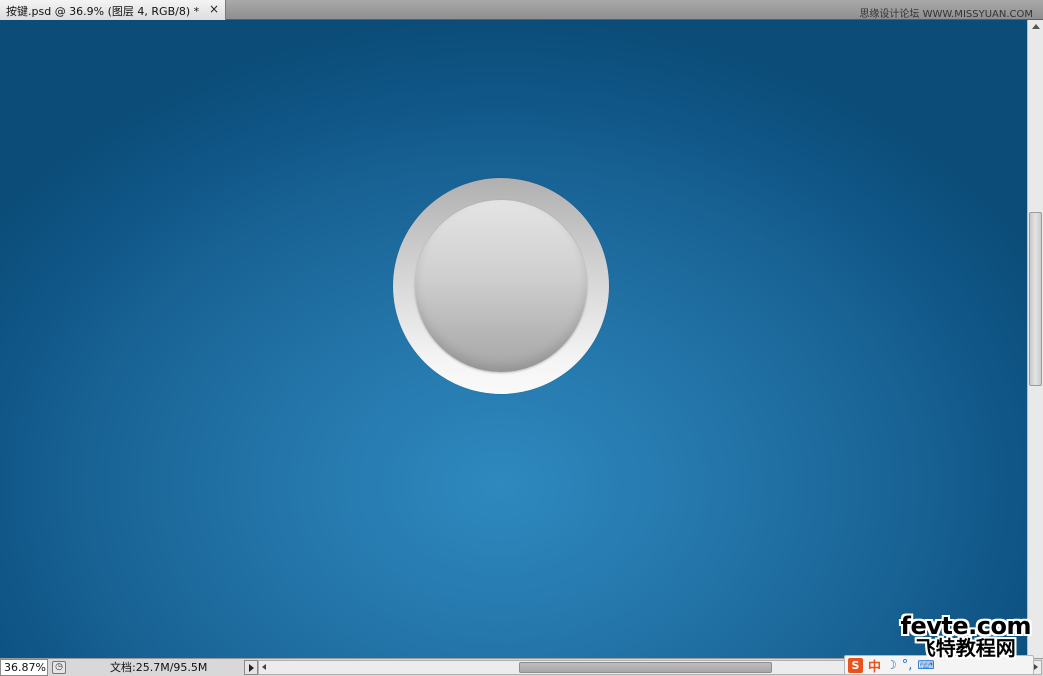 The height and width of the screenshot is (676, 1043). Describe the element at coordinates (907, 665) in the screenshot. I see `punctuation-icon: °,` at that location.